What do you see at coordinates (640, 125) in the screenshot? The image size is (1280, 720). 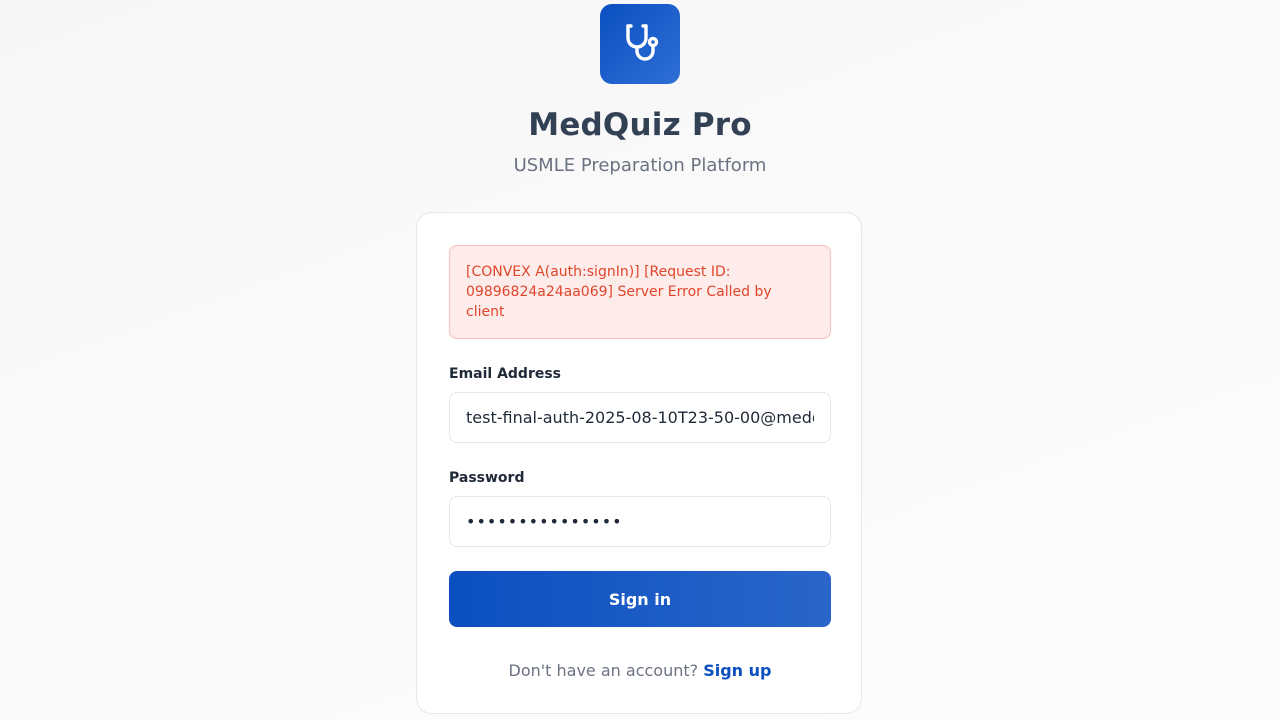 I see `app-title: MedQuiz Pro` at bounding box center [640, 125].